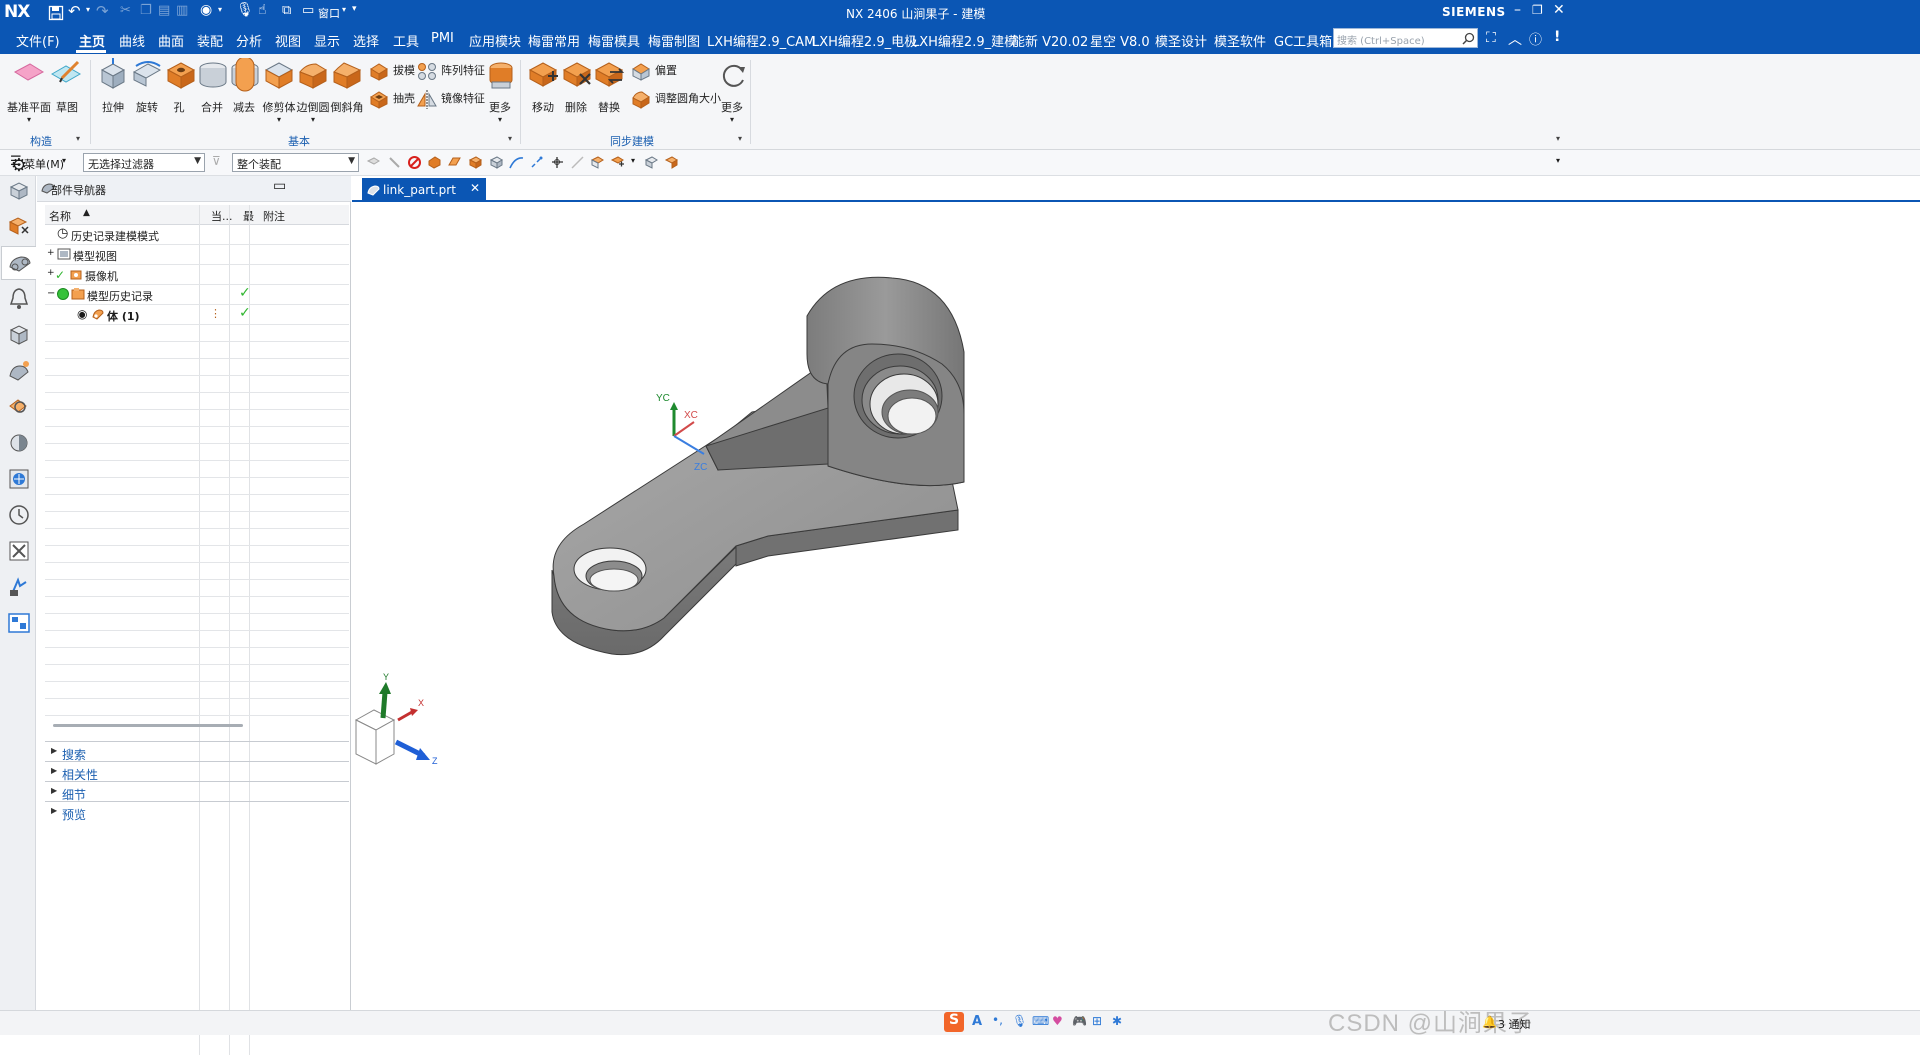  Describe the element at coordinates (56, 13) in the screenshot. I see `save-icon` at that location.